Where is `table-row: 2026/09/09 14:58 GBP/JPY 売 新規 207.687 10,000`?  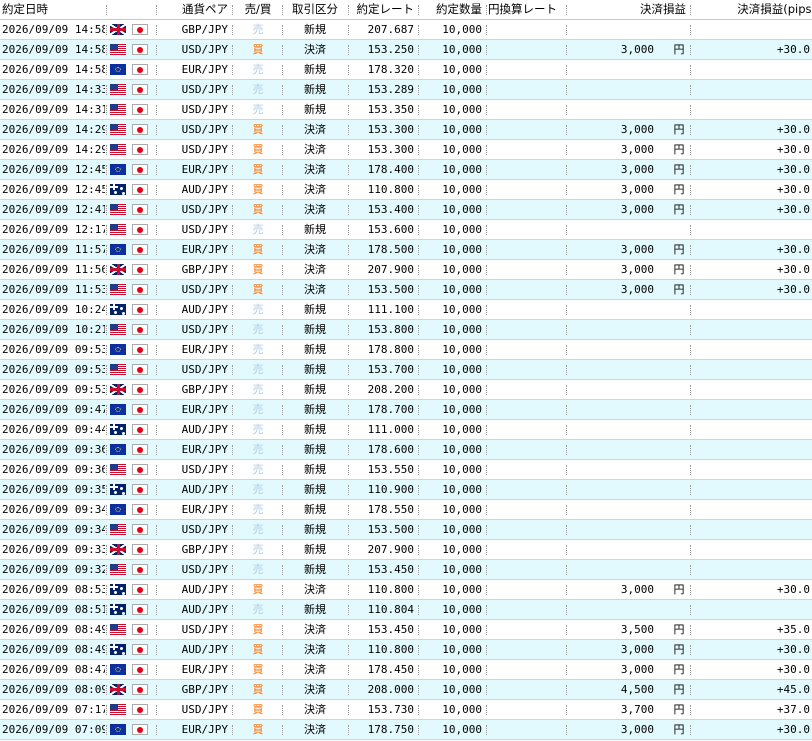 table-row: 2026/09/09 14:58 GBP/JPY 売 新規 207.687 10,000 is located at coordinates (406, 30).